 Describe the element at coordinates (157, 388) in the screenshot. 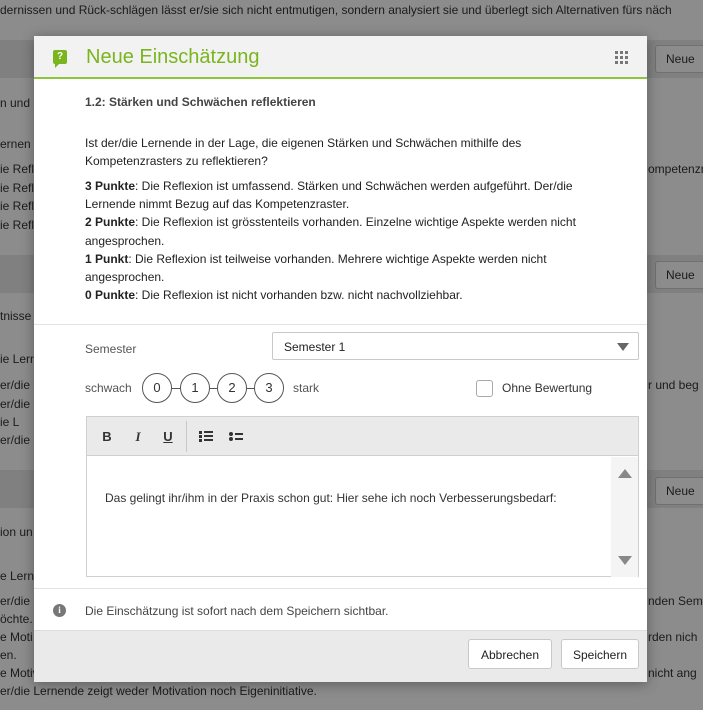

I see `rating-option-0: 0` at that location.